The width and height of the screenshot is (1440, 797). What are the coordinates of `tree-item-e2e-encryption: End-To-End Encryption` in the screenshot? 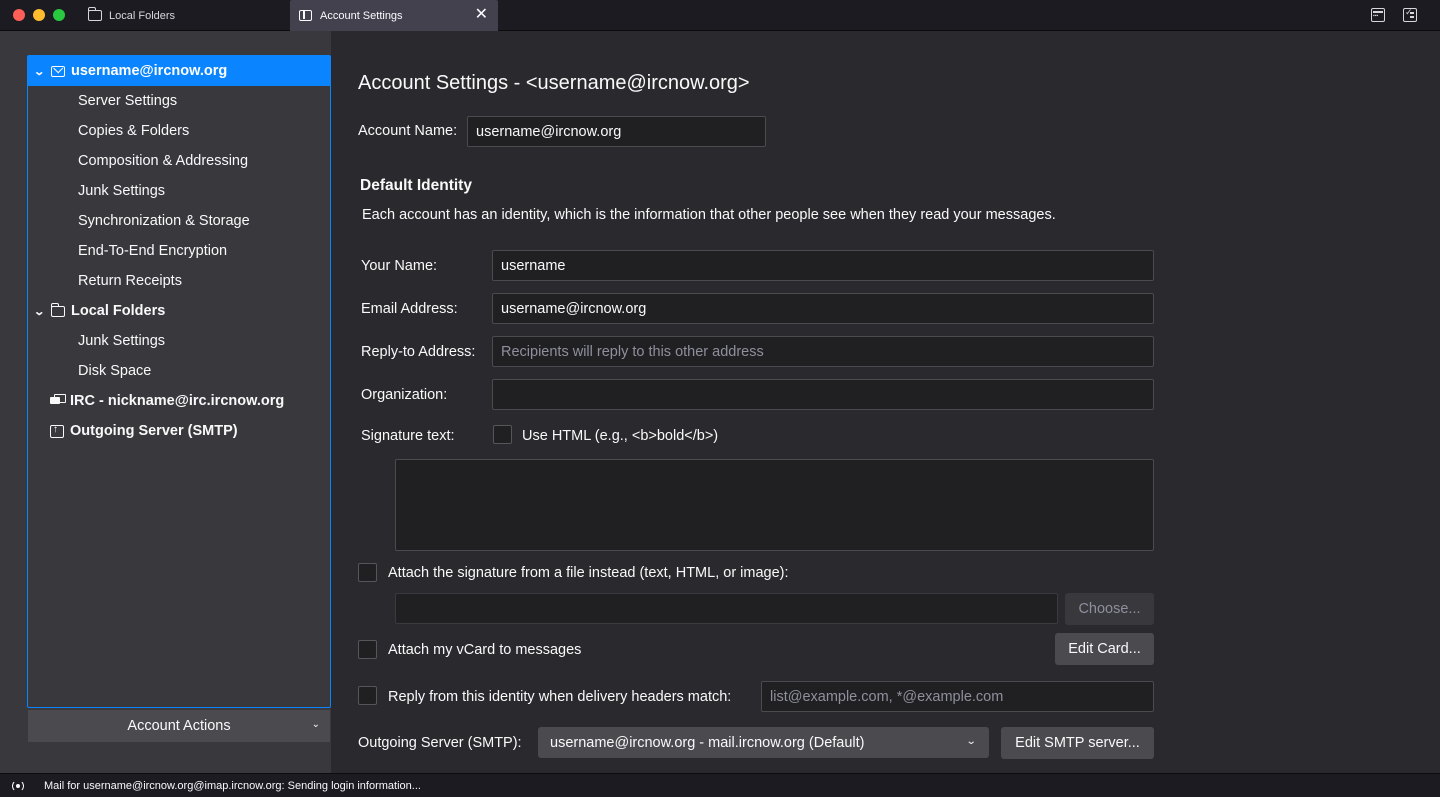 It's located at (179, 251).